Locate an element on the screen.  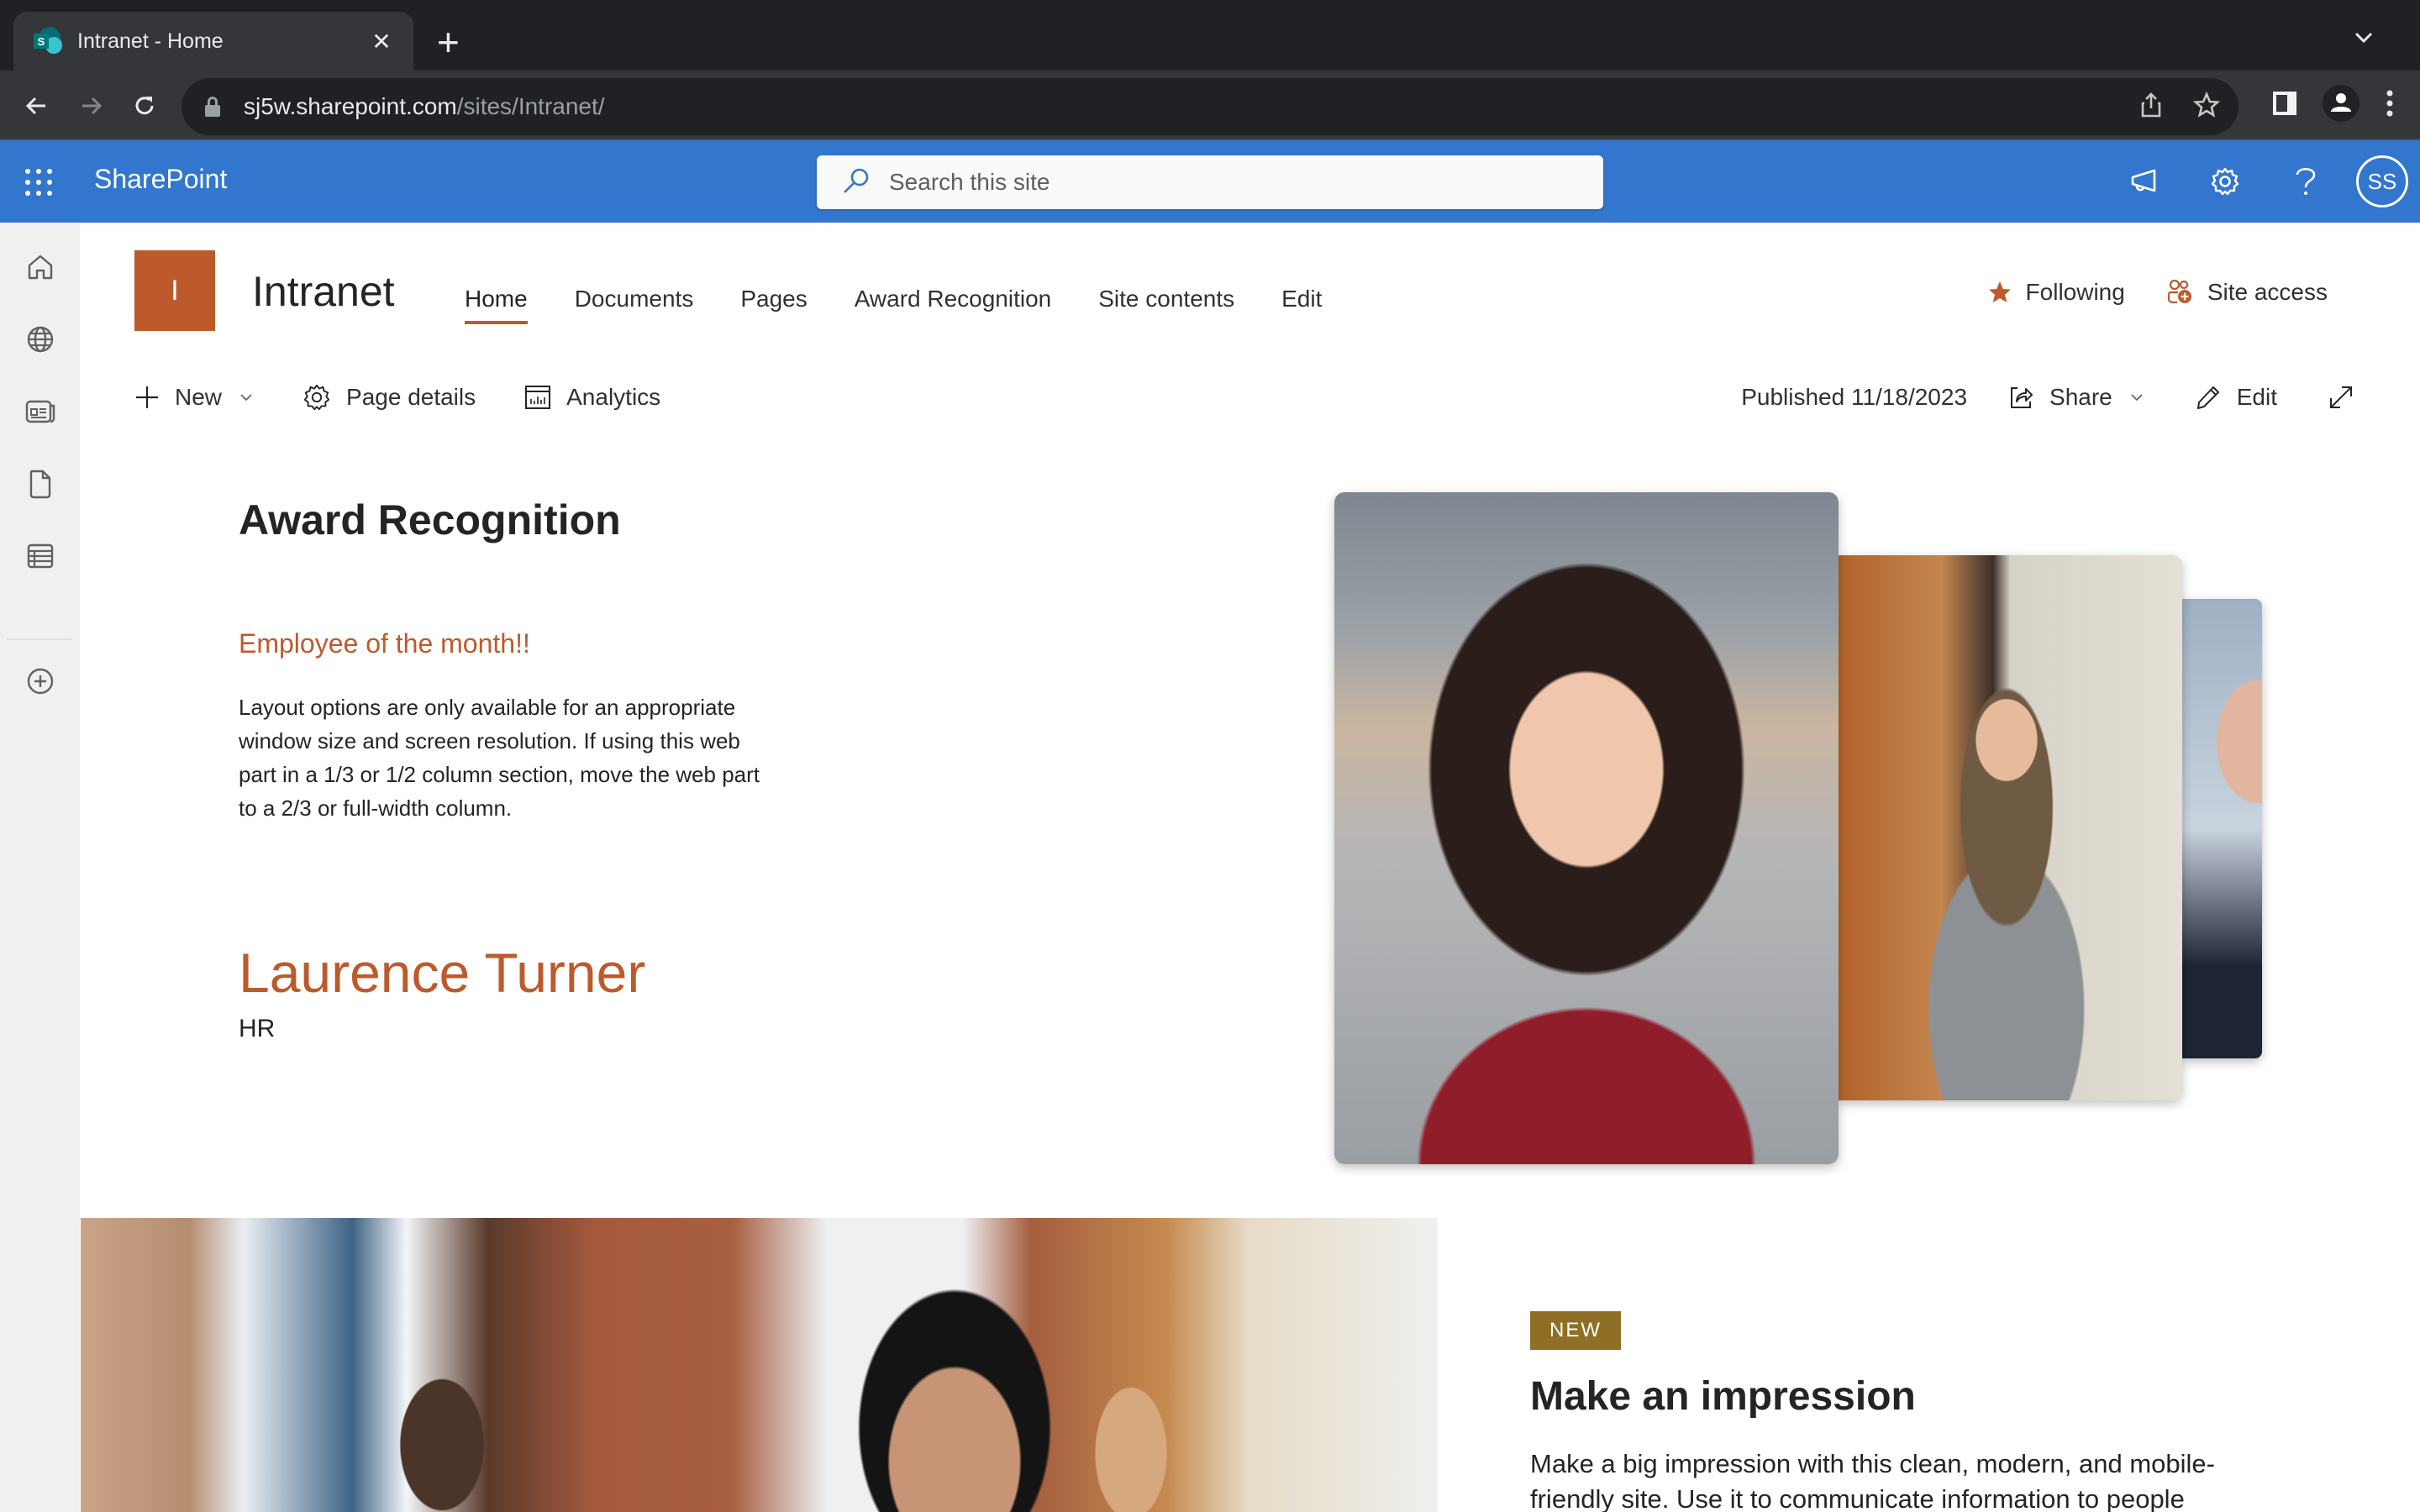
nav-award-recognition: Award Recognition is located at coordinates (954, 302).